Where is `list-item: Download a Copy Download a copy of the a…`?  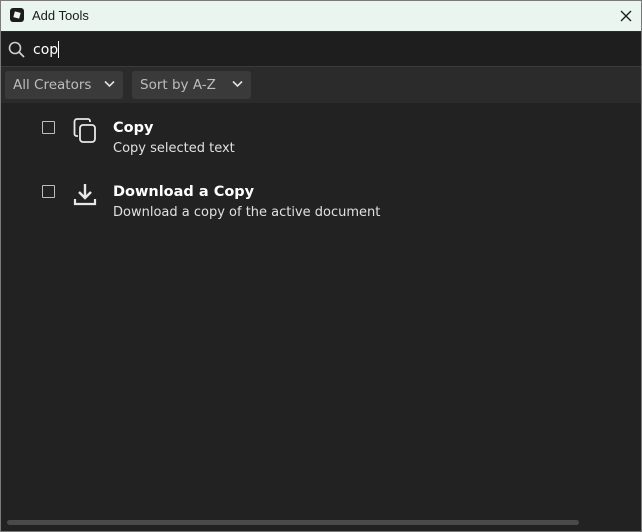
list-item: Download a Copy Download a copy of the a… is located at coordinates (321, 208).